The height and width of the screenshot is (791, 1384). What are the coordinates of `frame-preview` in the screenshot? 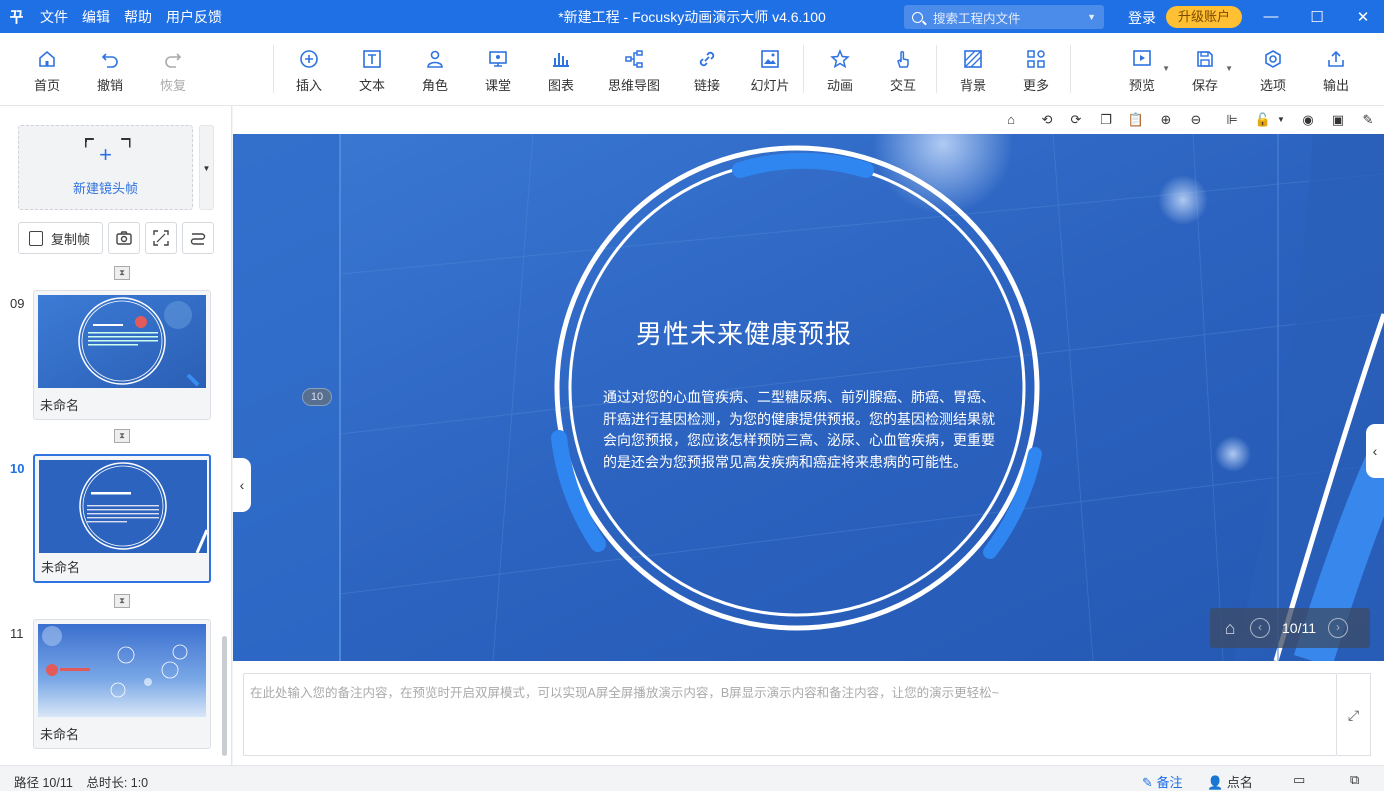 It's located at (122, 341).